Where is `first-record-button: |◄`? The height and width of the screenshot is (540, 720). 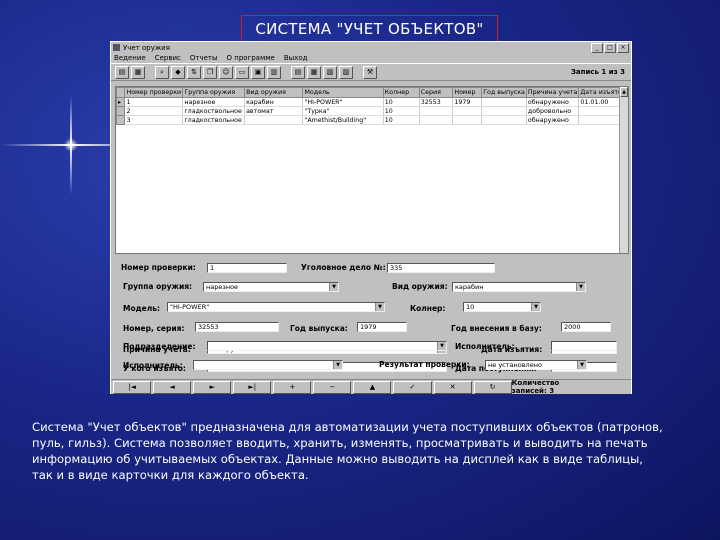
first-record-button: |◄ is located at coordinates (132, 387).